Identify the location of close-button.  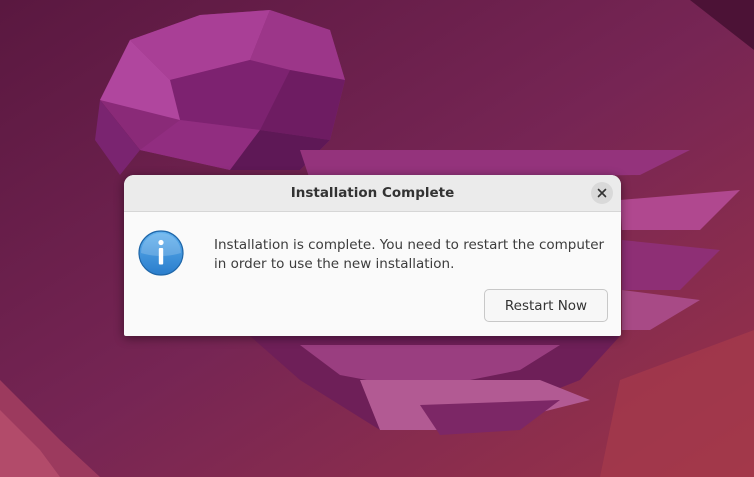
(602, 193).